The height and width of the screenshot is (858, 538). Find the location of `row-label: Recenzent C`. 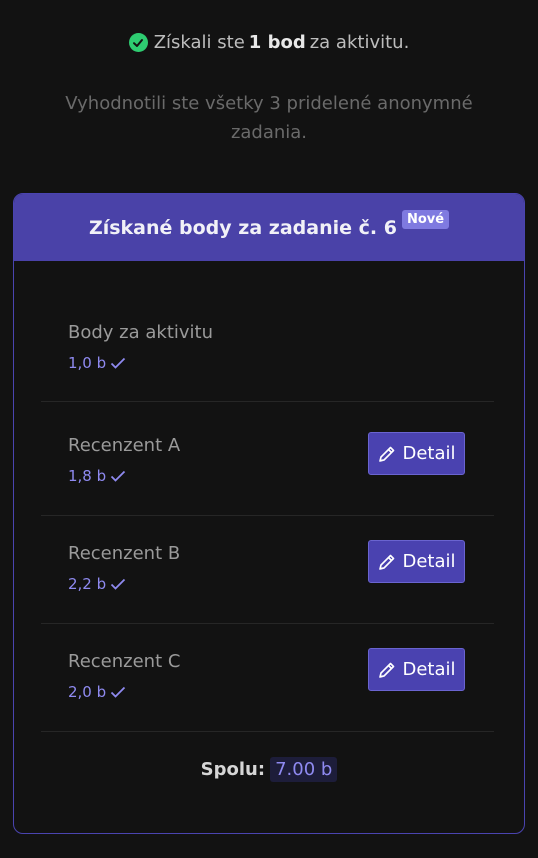

row-label: Recenzent C is located at coordinates (124, 661).